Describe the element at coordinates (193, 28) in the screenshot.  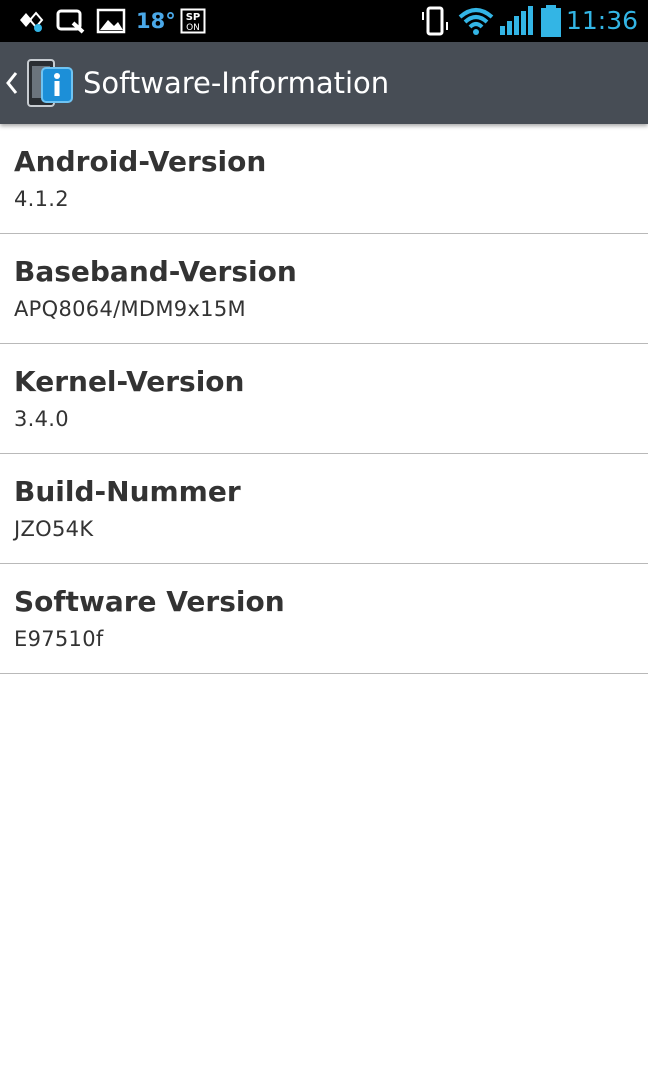
I see `sp-badge-bottom: ON` at that location.